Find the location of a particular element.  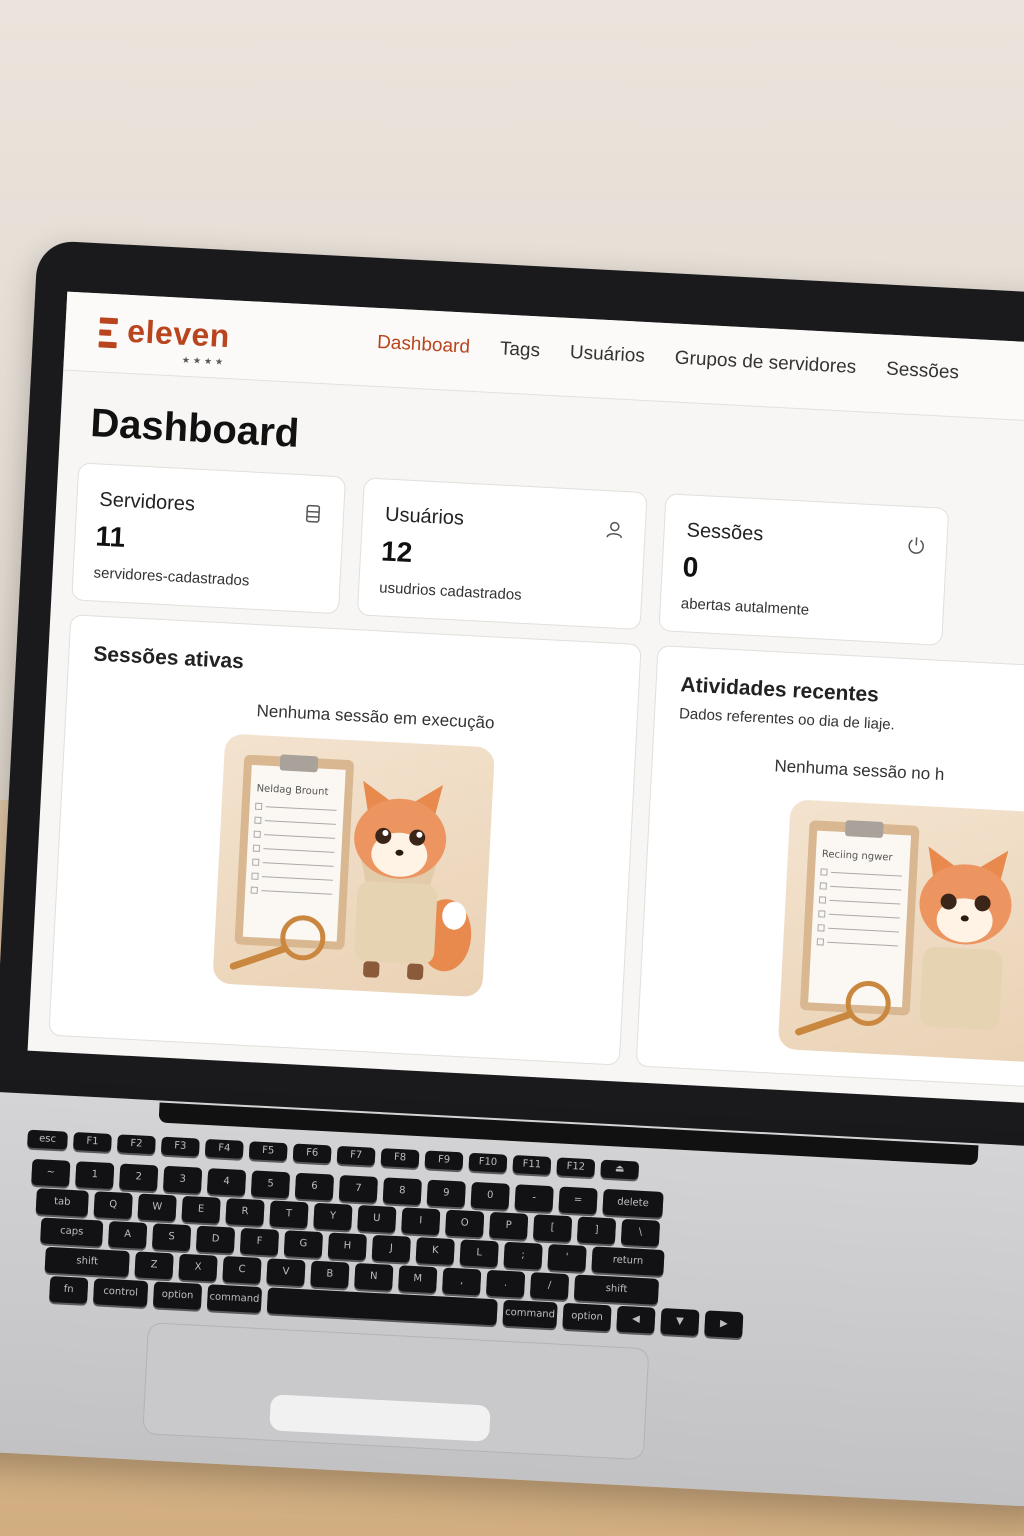

user-icon is located at coordinates (614, 529).